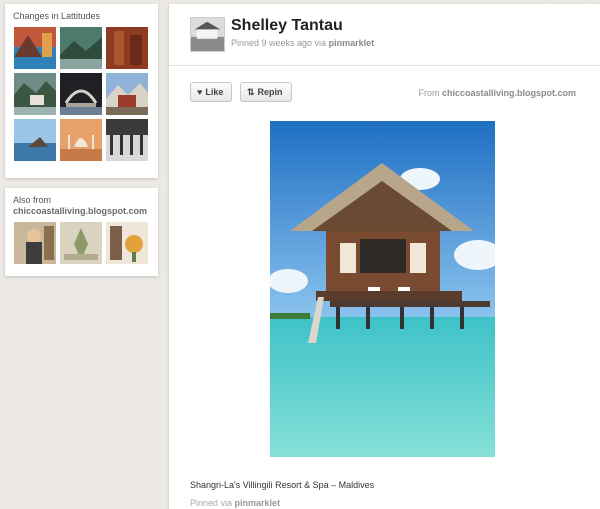  Describe the element at coordinates (85, 211) in the screenshot. I see `also-from-source-link: chiccoastalliving.blogspot.com` at that location.